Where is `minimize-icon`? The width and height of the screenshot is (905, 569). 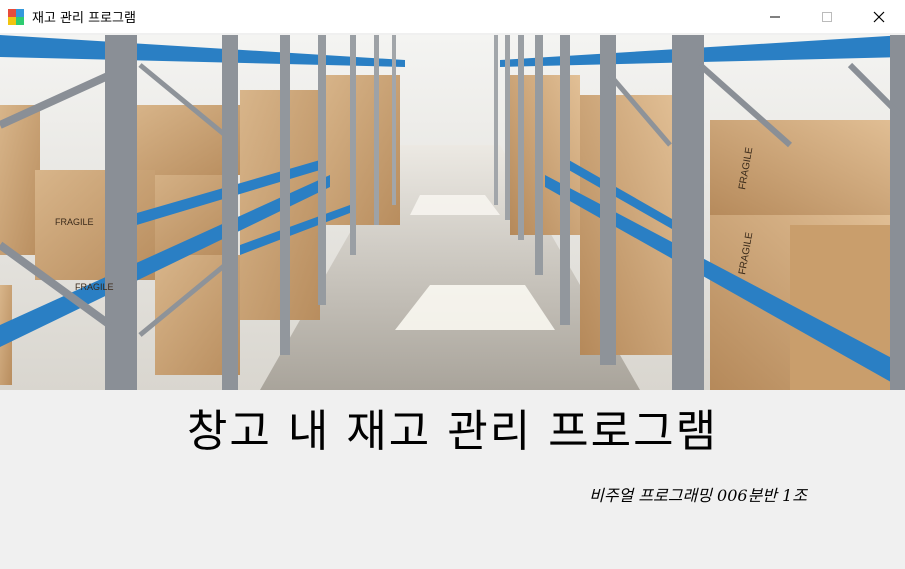 minimize-icon is located at coordinates (775, 16).